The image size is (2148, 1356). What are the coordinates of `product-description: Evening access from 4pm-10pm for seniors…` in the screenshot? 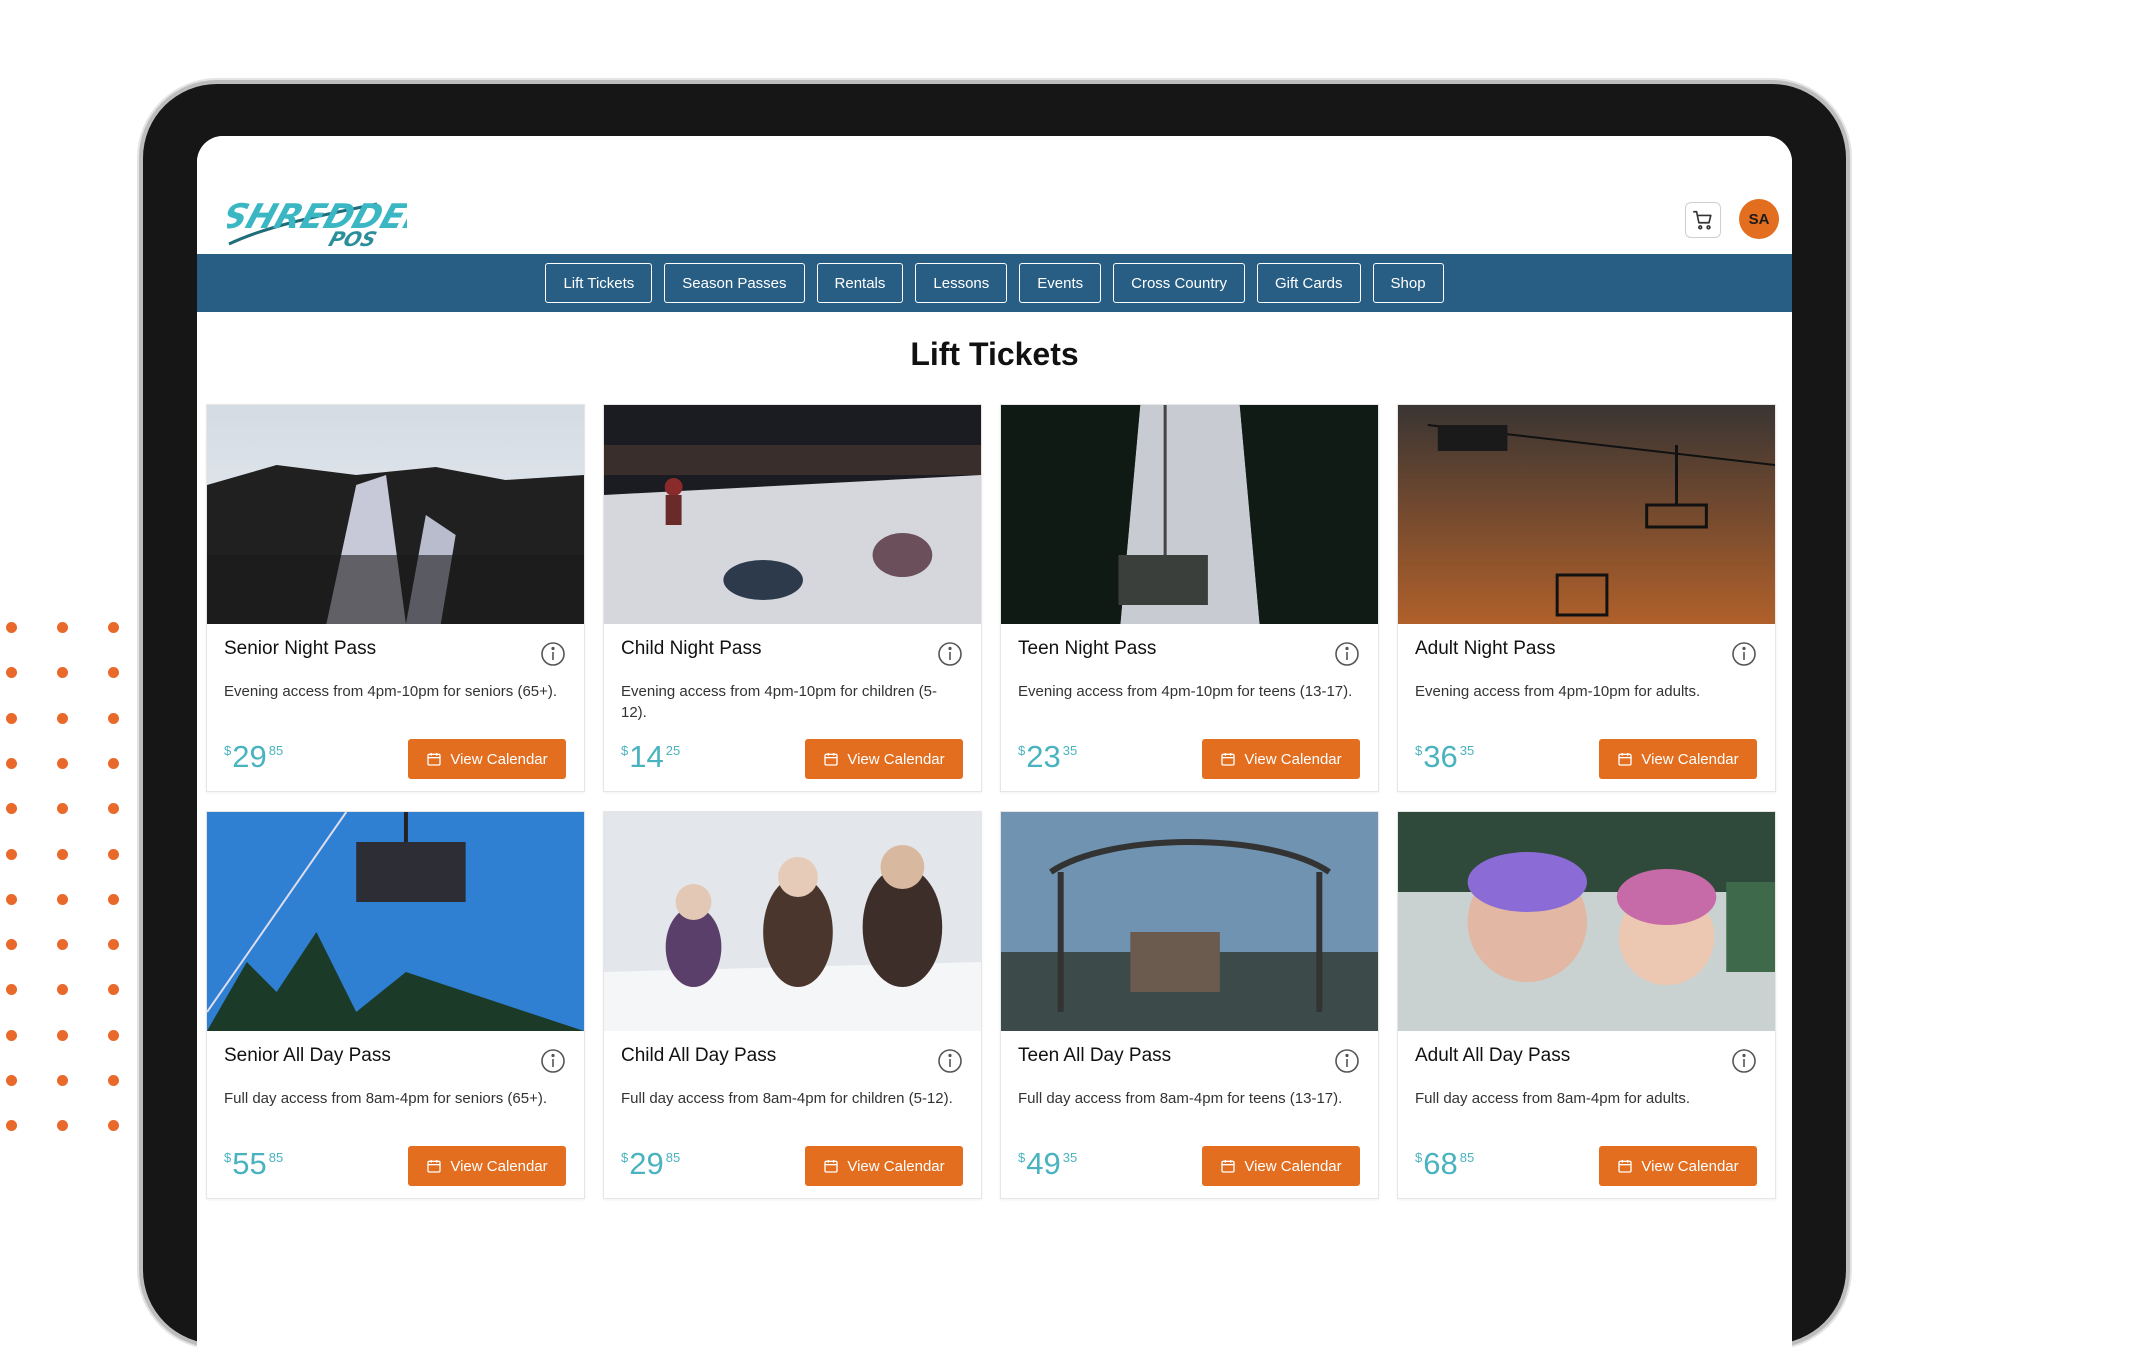 It's located at (391, 691).